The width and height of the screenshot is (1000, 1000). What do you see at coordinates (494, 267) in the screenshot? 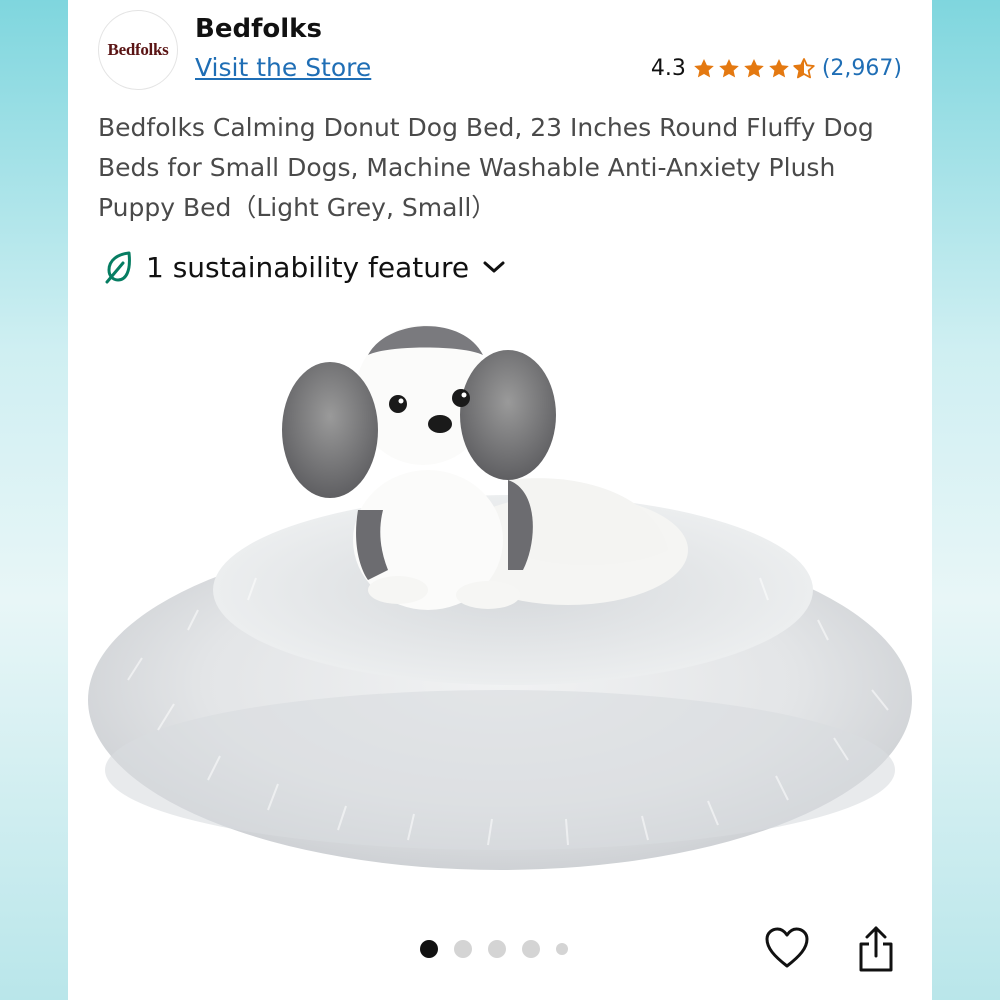
I see `chevron-down-icon` at bounding box center [494, 267].